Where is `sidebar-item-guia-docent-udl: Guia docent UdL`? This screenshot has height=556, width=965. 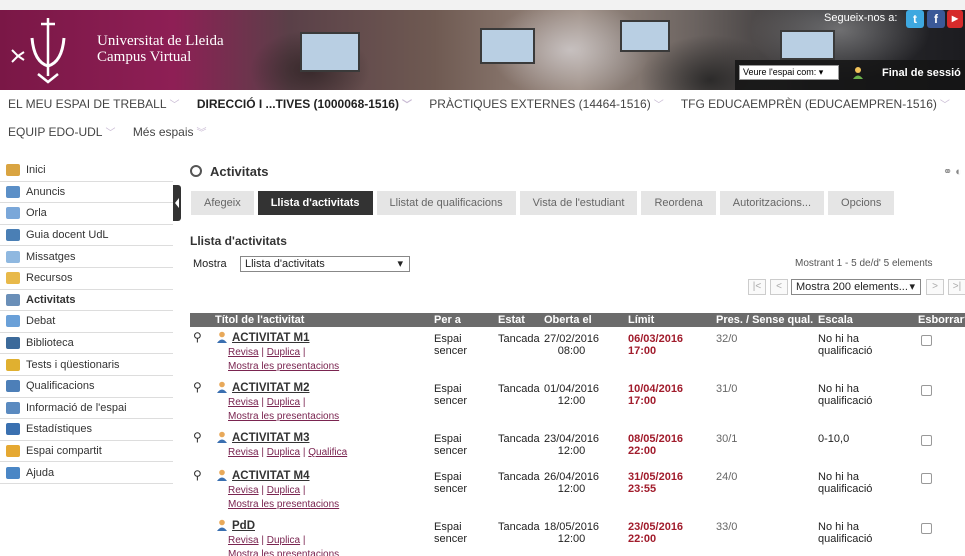 sidebar-item-guia-docent-udl: Guia docent UdL is located at coordinates (86, 236).